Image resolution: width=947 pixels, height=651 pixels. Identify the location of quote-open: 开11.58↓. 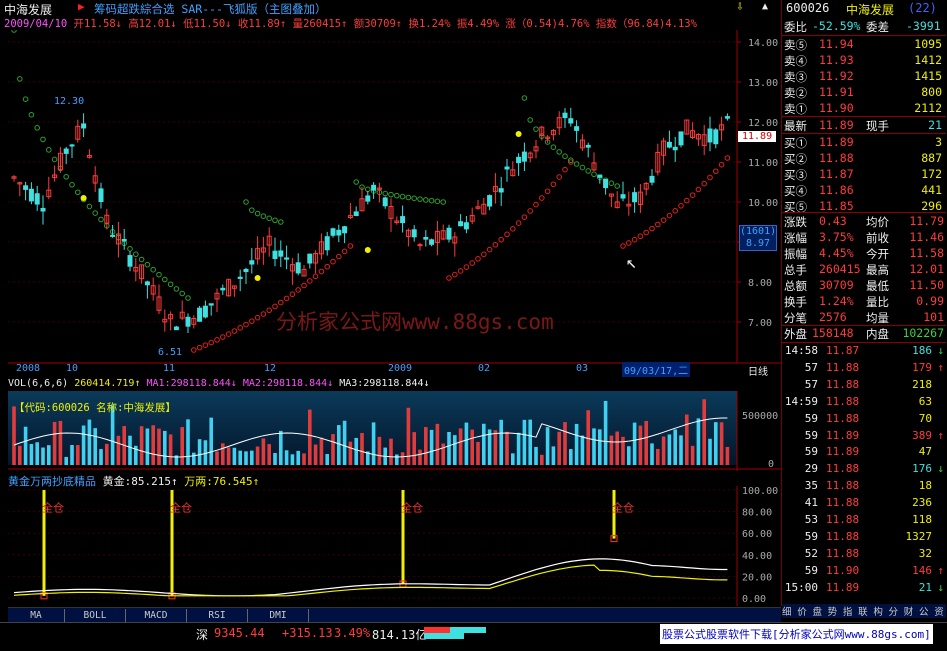
(97, 24).